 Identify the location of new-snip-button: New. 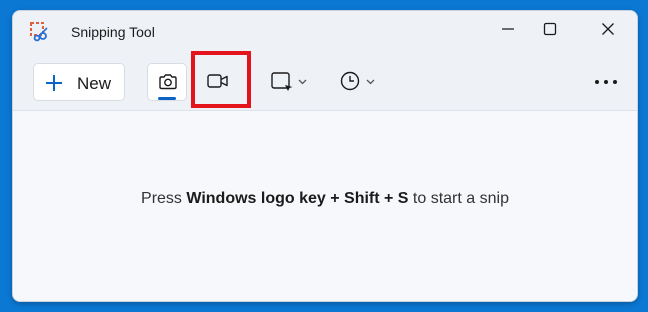
(79, 82).